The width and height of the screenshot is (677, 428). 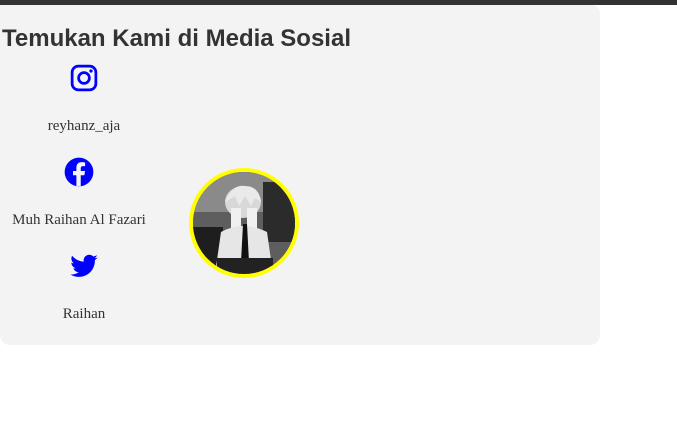 What do you see at coordinates (84, 78) in the screenshot?
I see `instagram-icon` at bounding box center [84, 78].